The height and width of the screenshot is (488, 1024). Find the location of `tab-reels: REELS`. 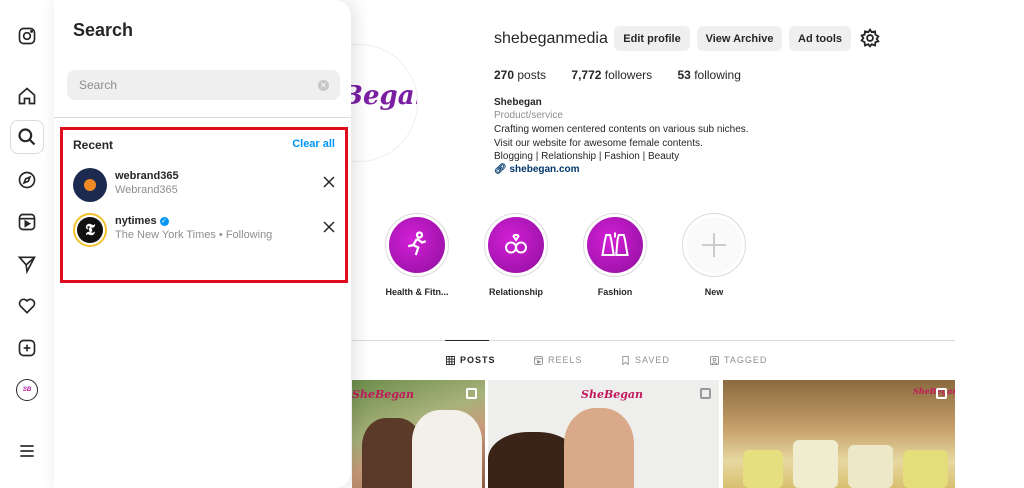

tab-reels: REELS is located at coordinates (558, 360).